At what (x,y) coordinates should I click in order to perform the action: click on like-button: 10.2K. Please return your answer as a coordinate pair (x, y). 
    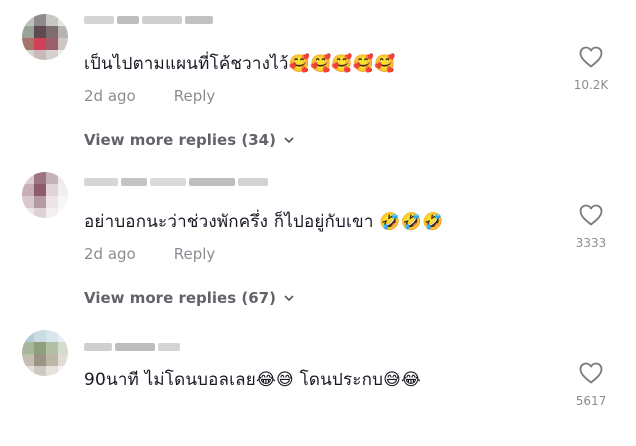
    Looking at the image, I should click on (591, 69).